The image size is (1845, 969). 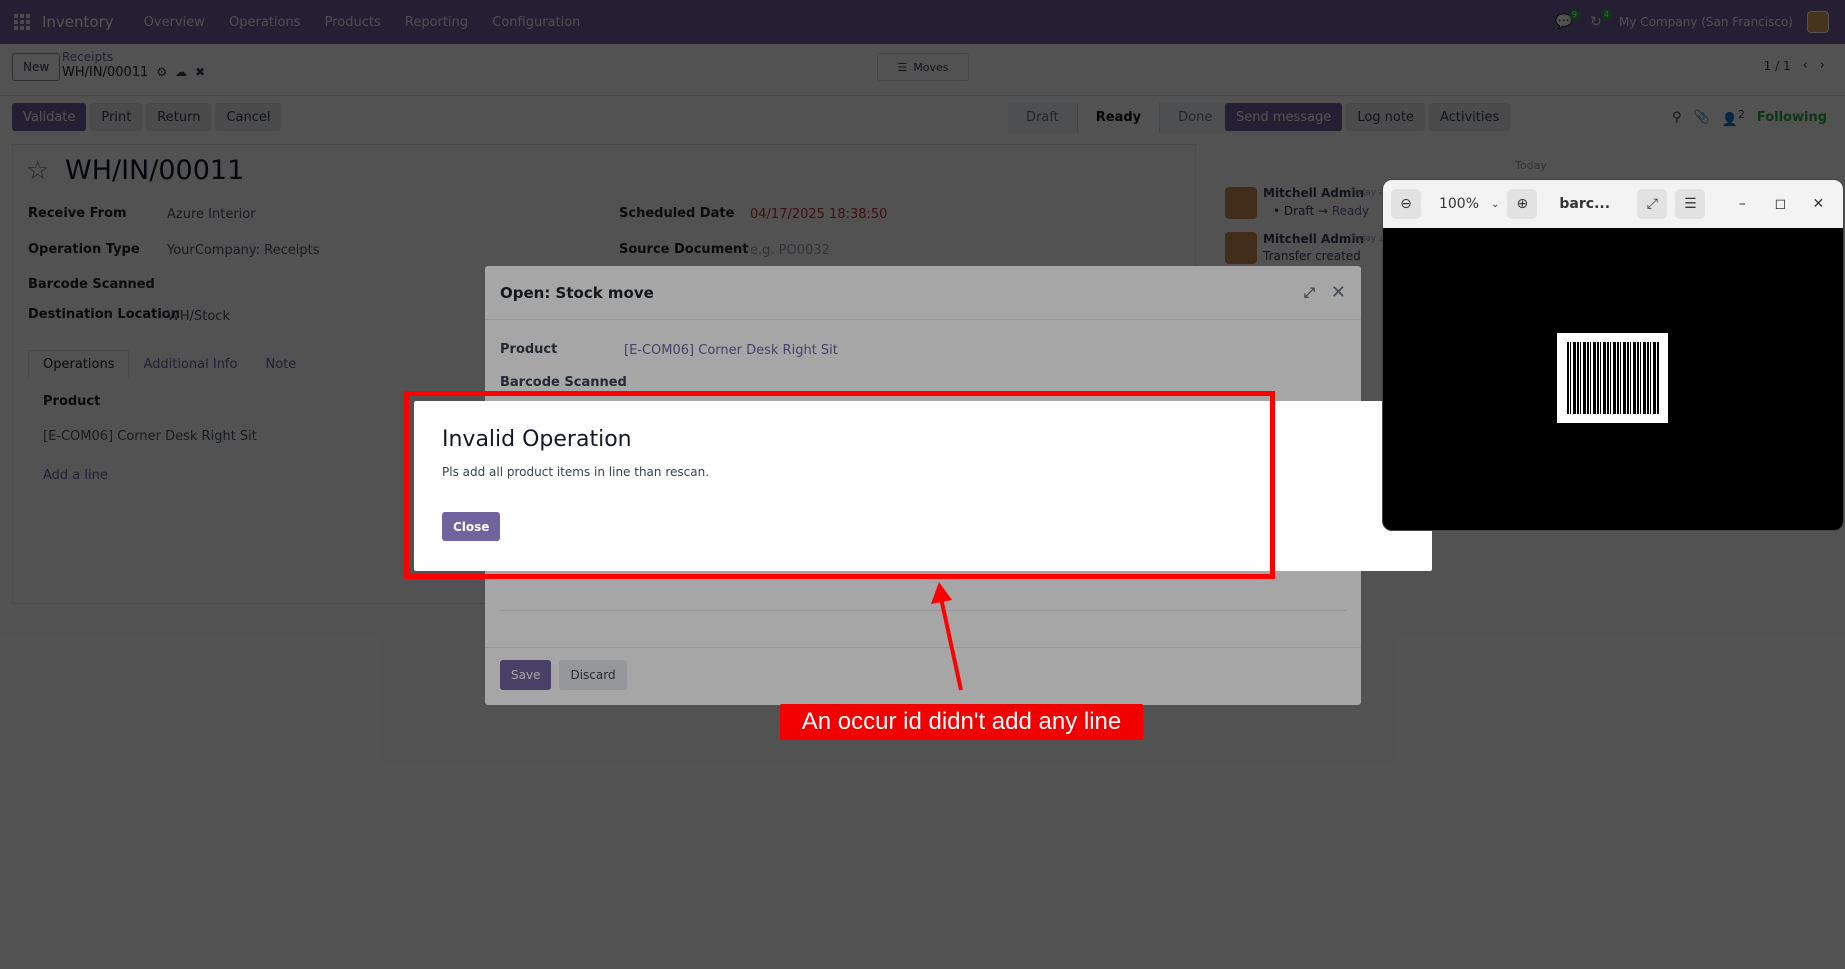 I want to click on image-viewer-window: ⊖ 100% ⌄ ⊕ barc... ⤢ ☰ – ◻ ✕, so click(x=1613, y=355).